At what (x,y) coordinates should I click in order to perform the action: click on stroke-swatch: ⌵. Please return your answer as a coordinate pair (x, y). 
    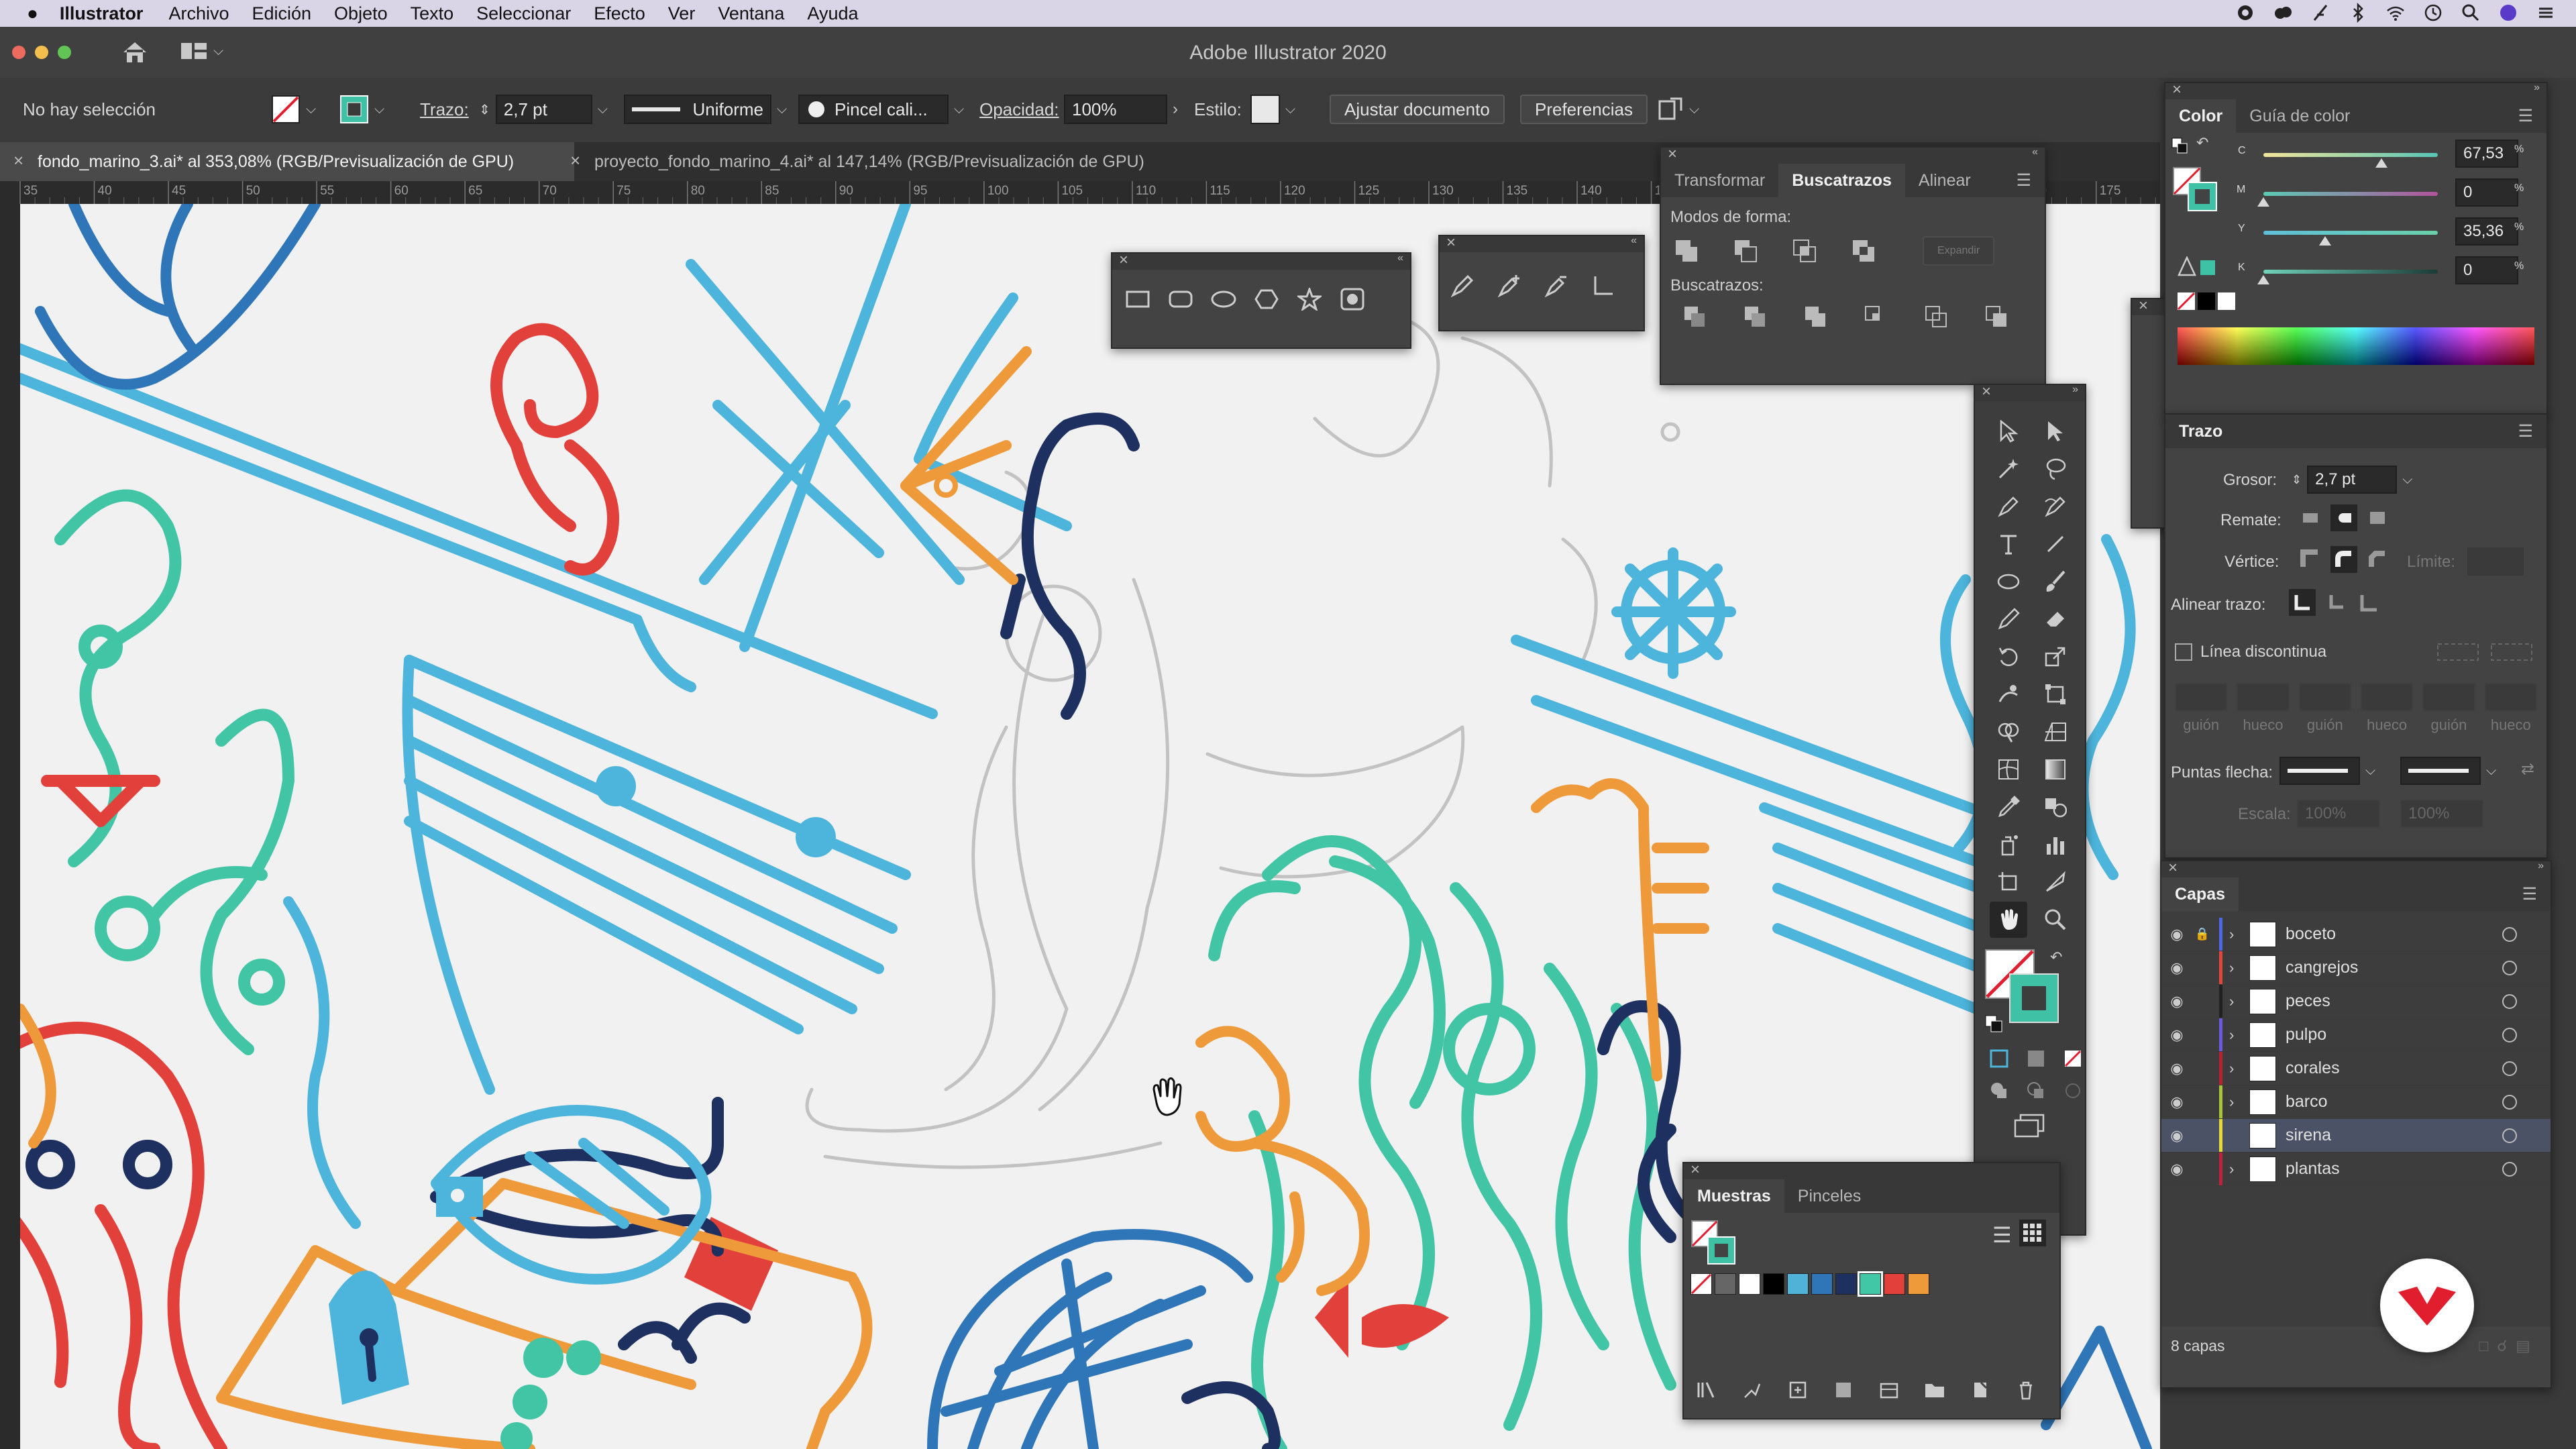
    Looking at the image, I should click on (361, 109).